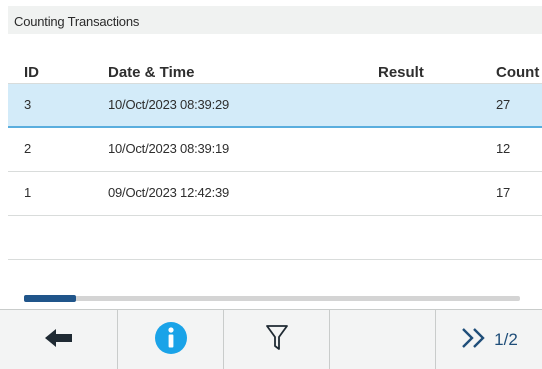 The width and height of the screenshot is (542, 369). I want to click on cell-count: 27, so click(503, 104).